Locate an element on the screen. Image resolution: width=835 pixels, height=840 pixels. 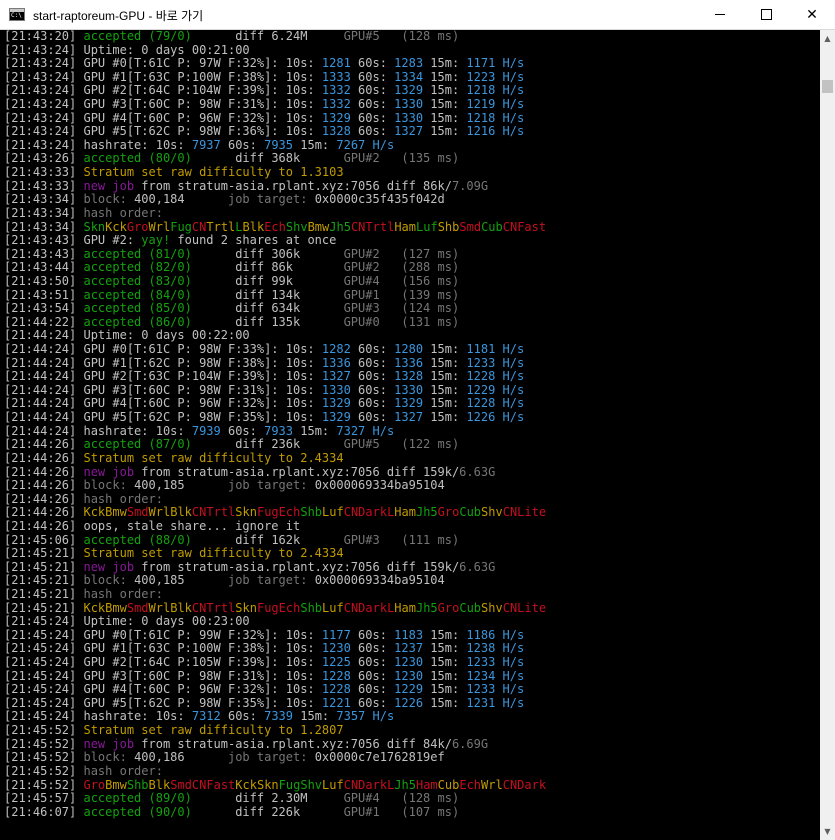
console-text: 7312 is located at coordinates (206, 716).